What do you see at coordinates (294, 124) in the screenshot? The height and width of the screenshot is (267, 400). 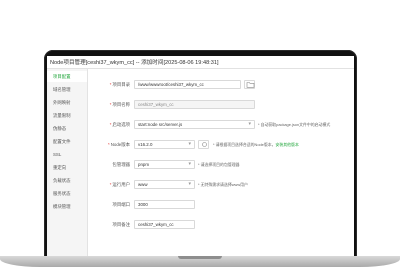 I see `start-option-hint: * 自动获取package.json文件中的启动模式` at bounding box center [294, 124].